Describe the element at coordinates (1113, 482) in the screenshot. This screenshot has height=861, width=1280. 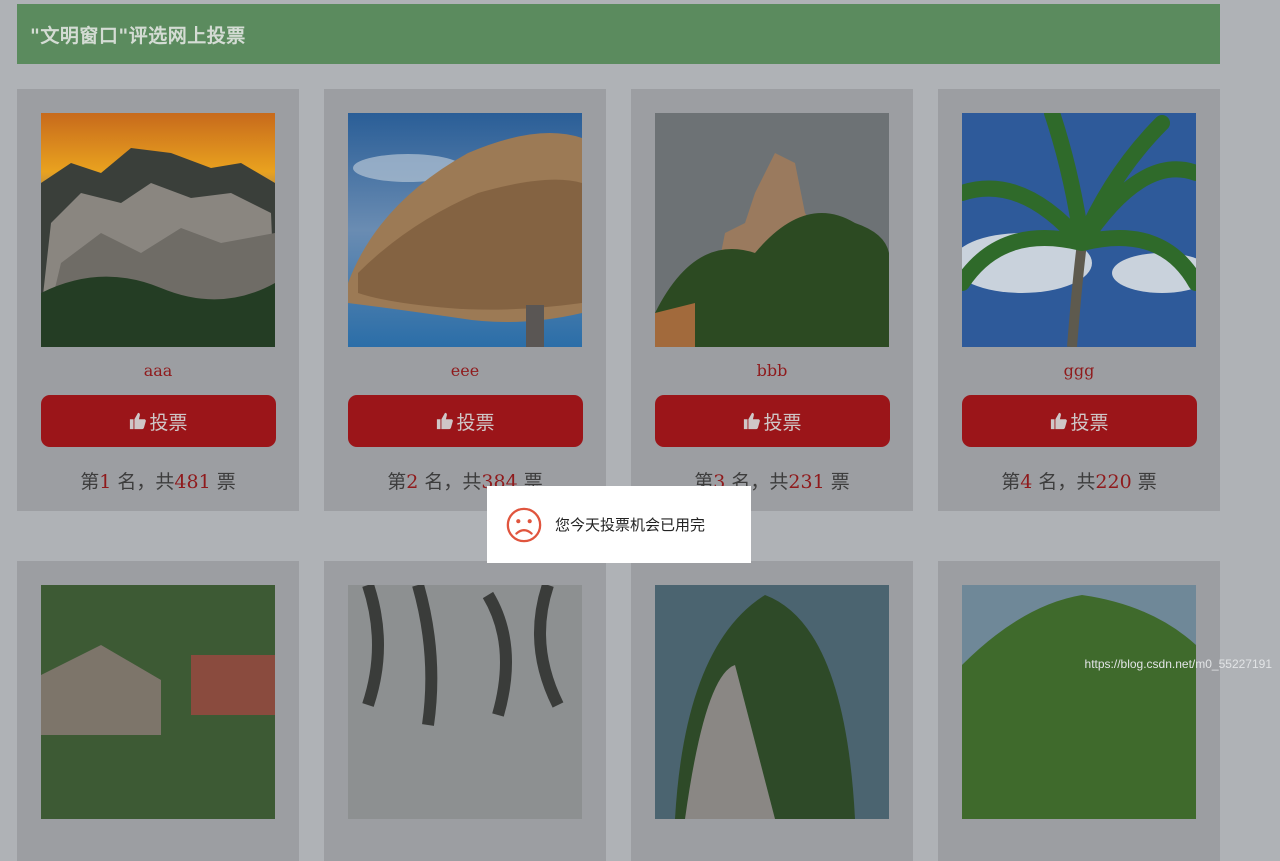
I see `vote-count: 220` at that location.